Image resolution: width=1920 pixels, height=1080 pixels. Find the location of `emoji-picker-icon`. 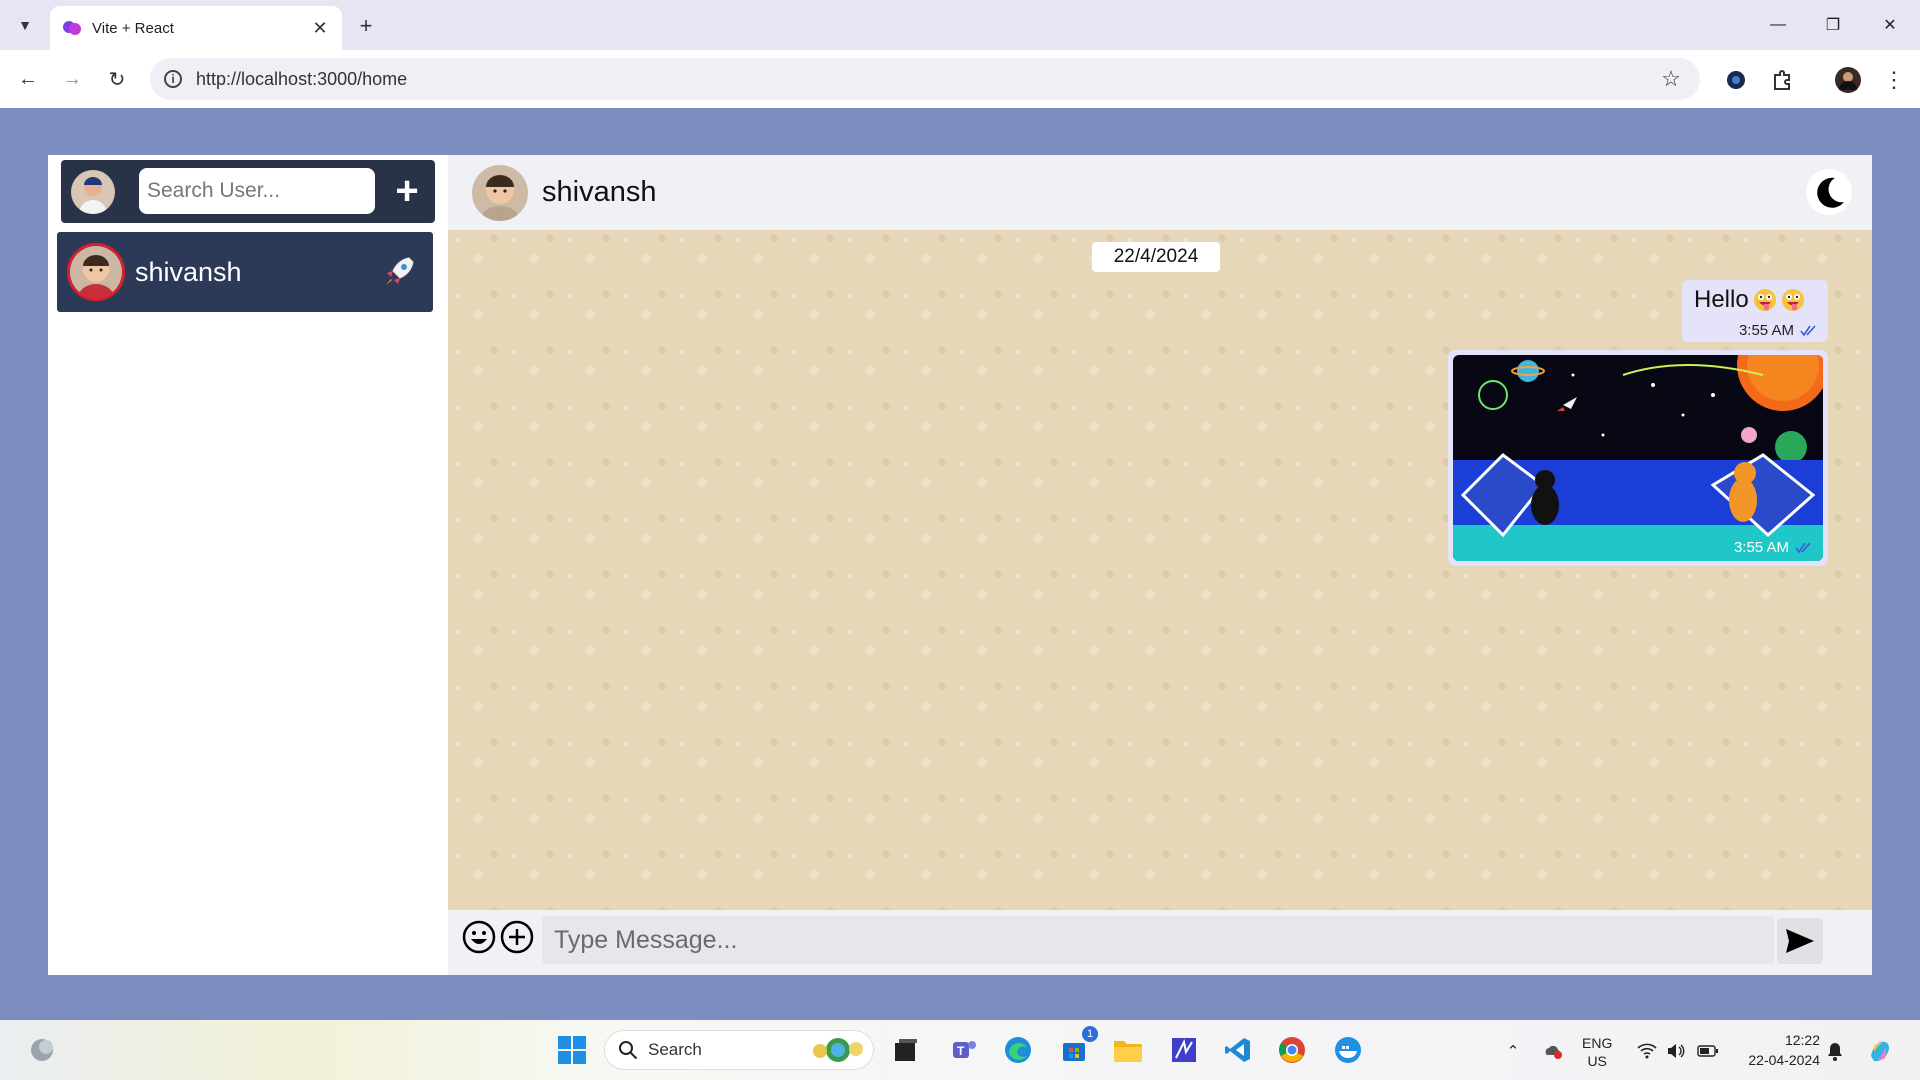

emoji-picker-icon is located at coordinates (479, 937).